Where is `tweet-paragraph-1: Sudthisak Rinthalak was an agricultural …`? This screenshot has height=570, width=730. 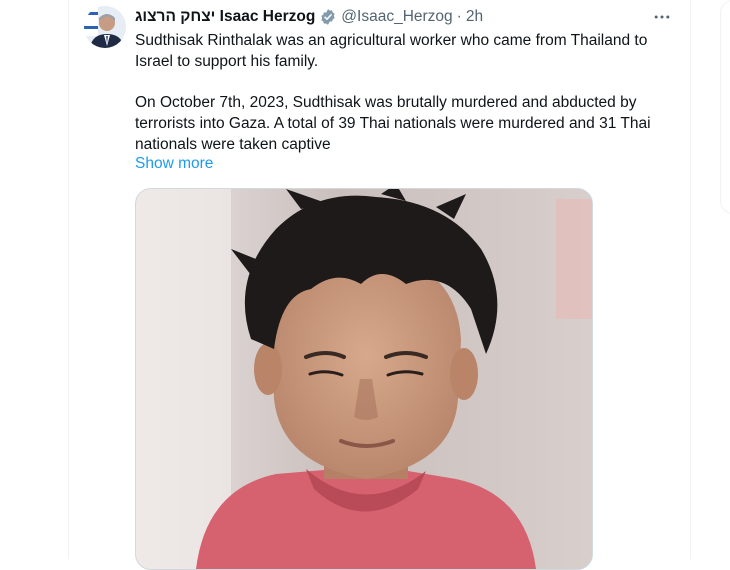 tweet-paragraph-1: Sudthisak Rinthalak was an agricultural … is located at coordinates (391, 51).